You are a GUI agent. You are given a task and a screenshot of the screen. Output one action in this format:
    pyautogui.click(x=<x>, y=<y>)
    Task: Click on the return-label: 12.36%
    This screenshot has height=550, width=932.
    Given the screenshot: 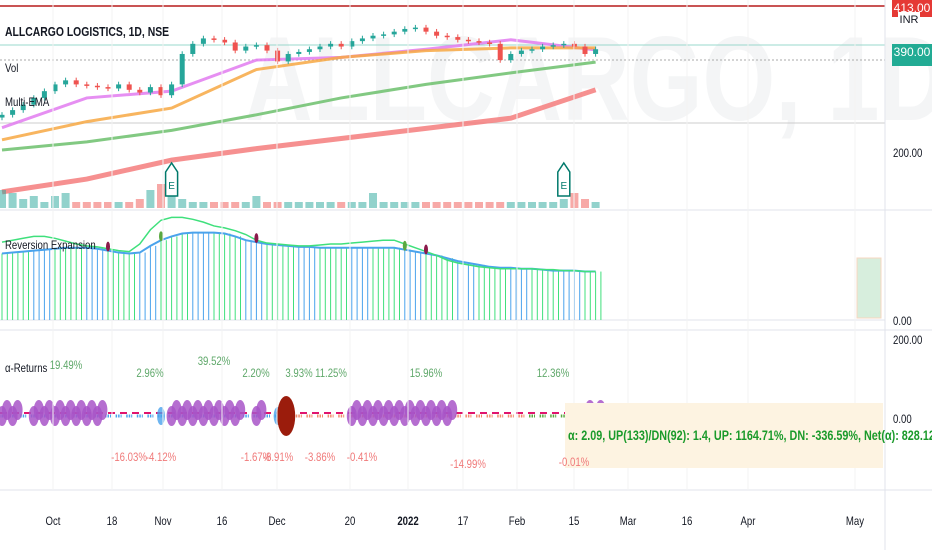 What is the action you would take?
    pyautogui.click(x=553, y=373)
    